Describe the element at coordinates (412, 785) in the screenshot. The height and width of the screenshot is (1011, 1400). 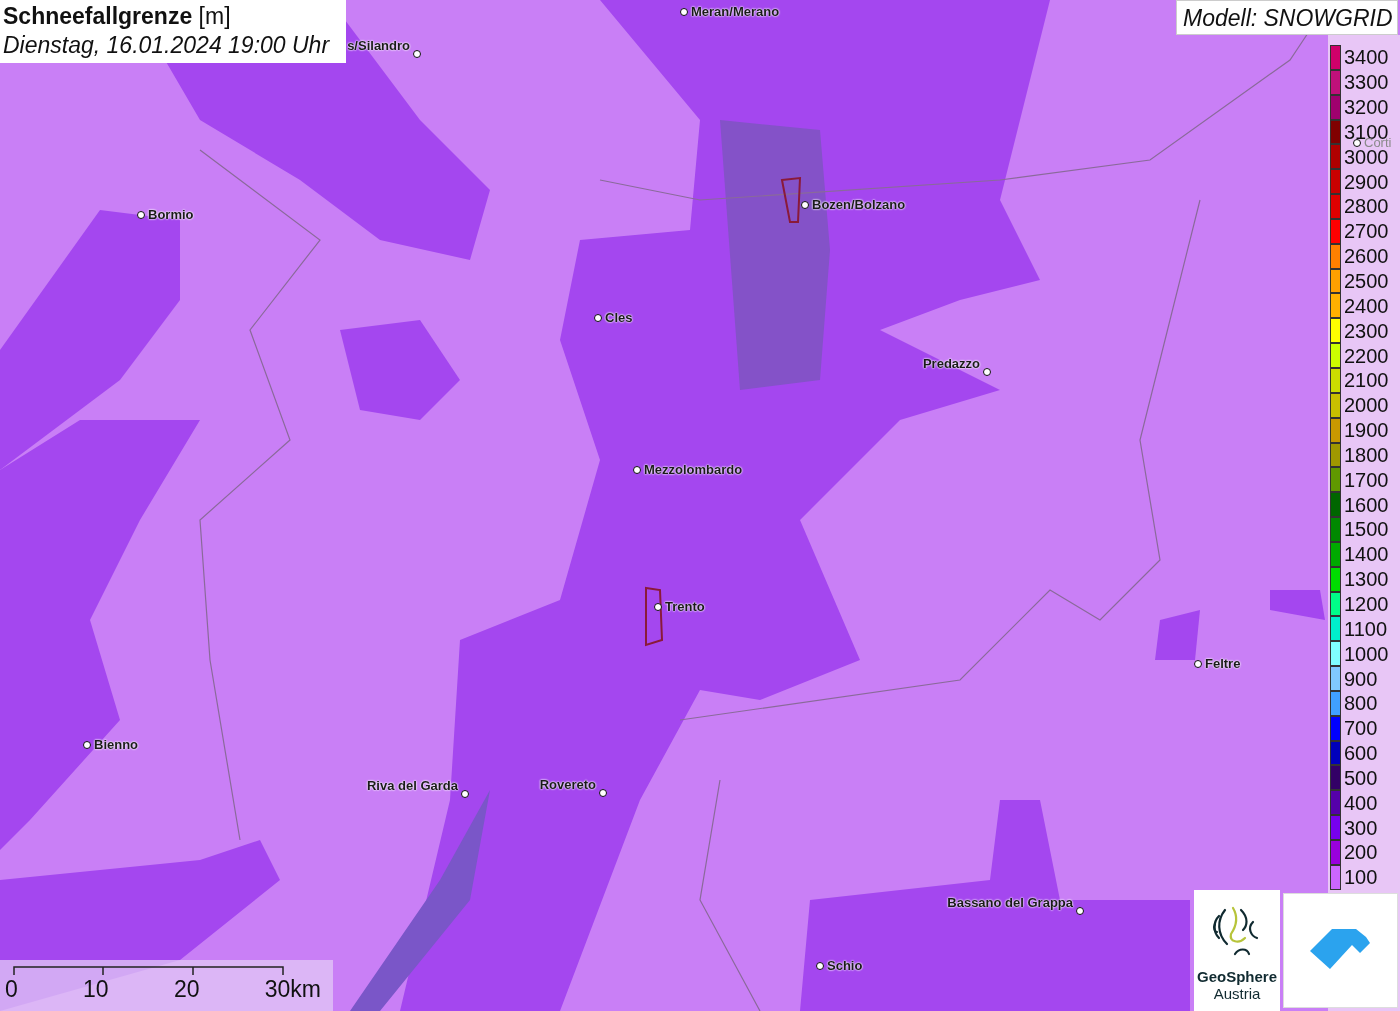
I see `place-label: Riva del Garda` at that location.